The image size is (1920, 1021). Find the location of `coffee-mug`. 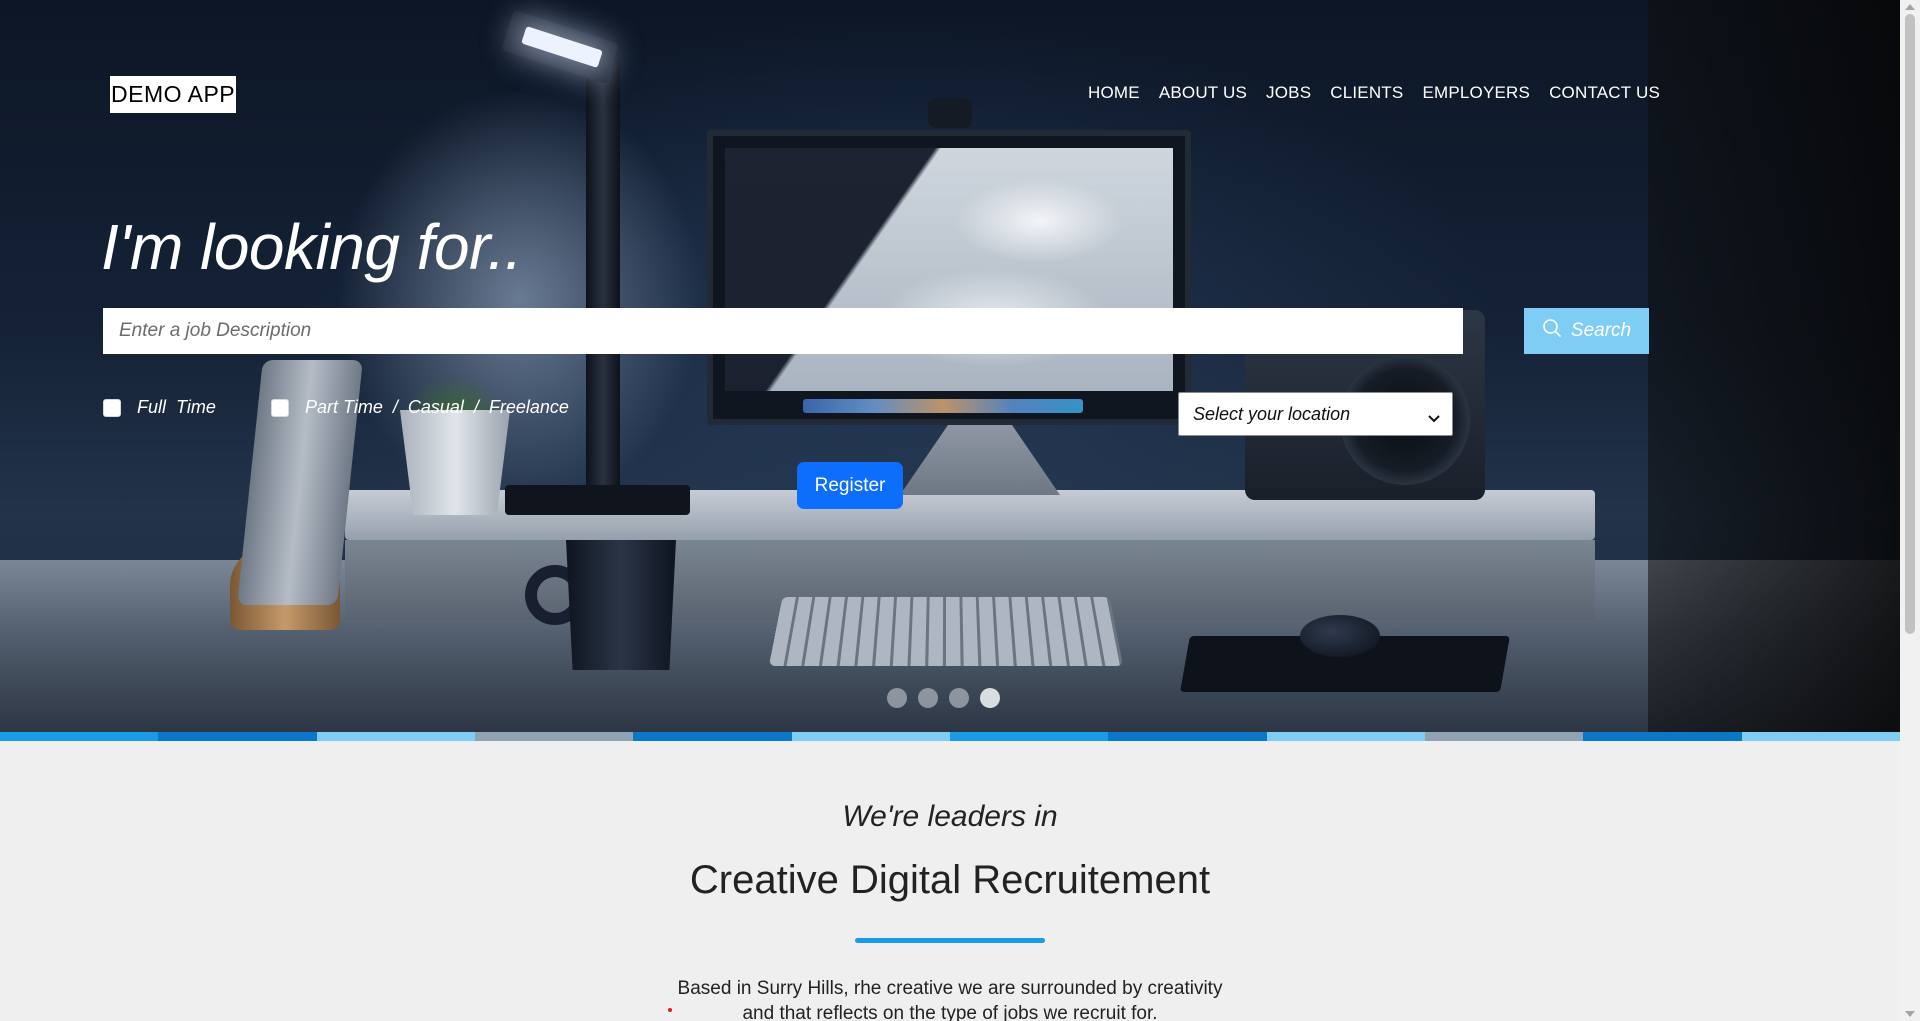

coffee-mug is located at coordinates (621, 605).